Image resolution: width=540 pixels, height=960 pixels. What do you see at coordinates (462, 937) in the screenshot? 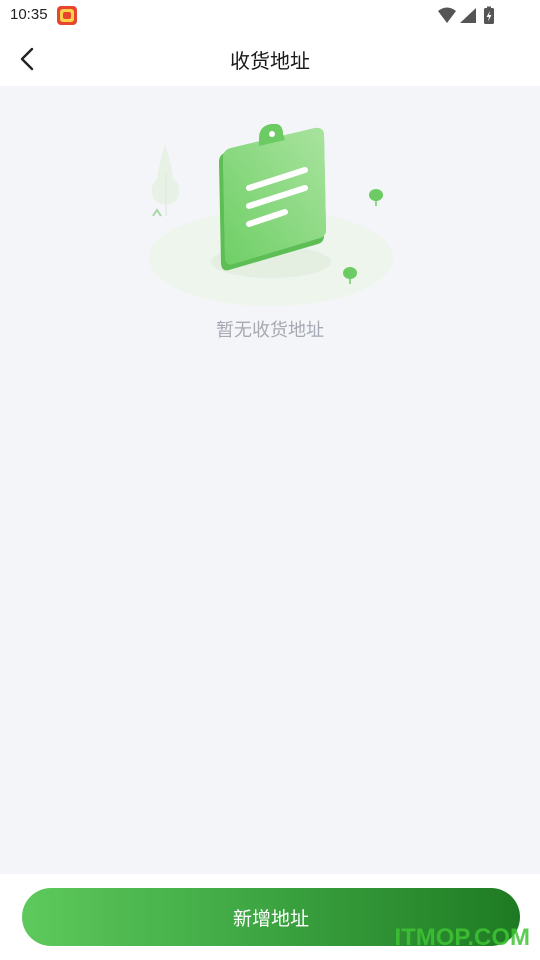
I see `watermark: ITMOP.COM` at bounding box center [462, 937].